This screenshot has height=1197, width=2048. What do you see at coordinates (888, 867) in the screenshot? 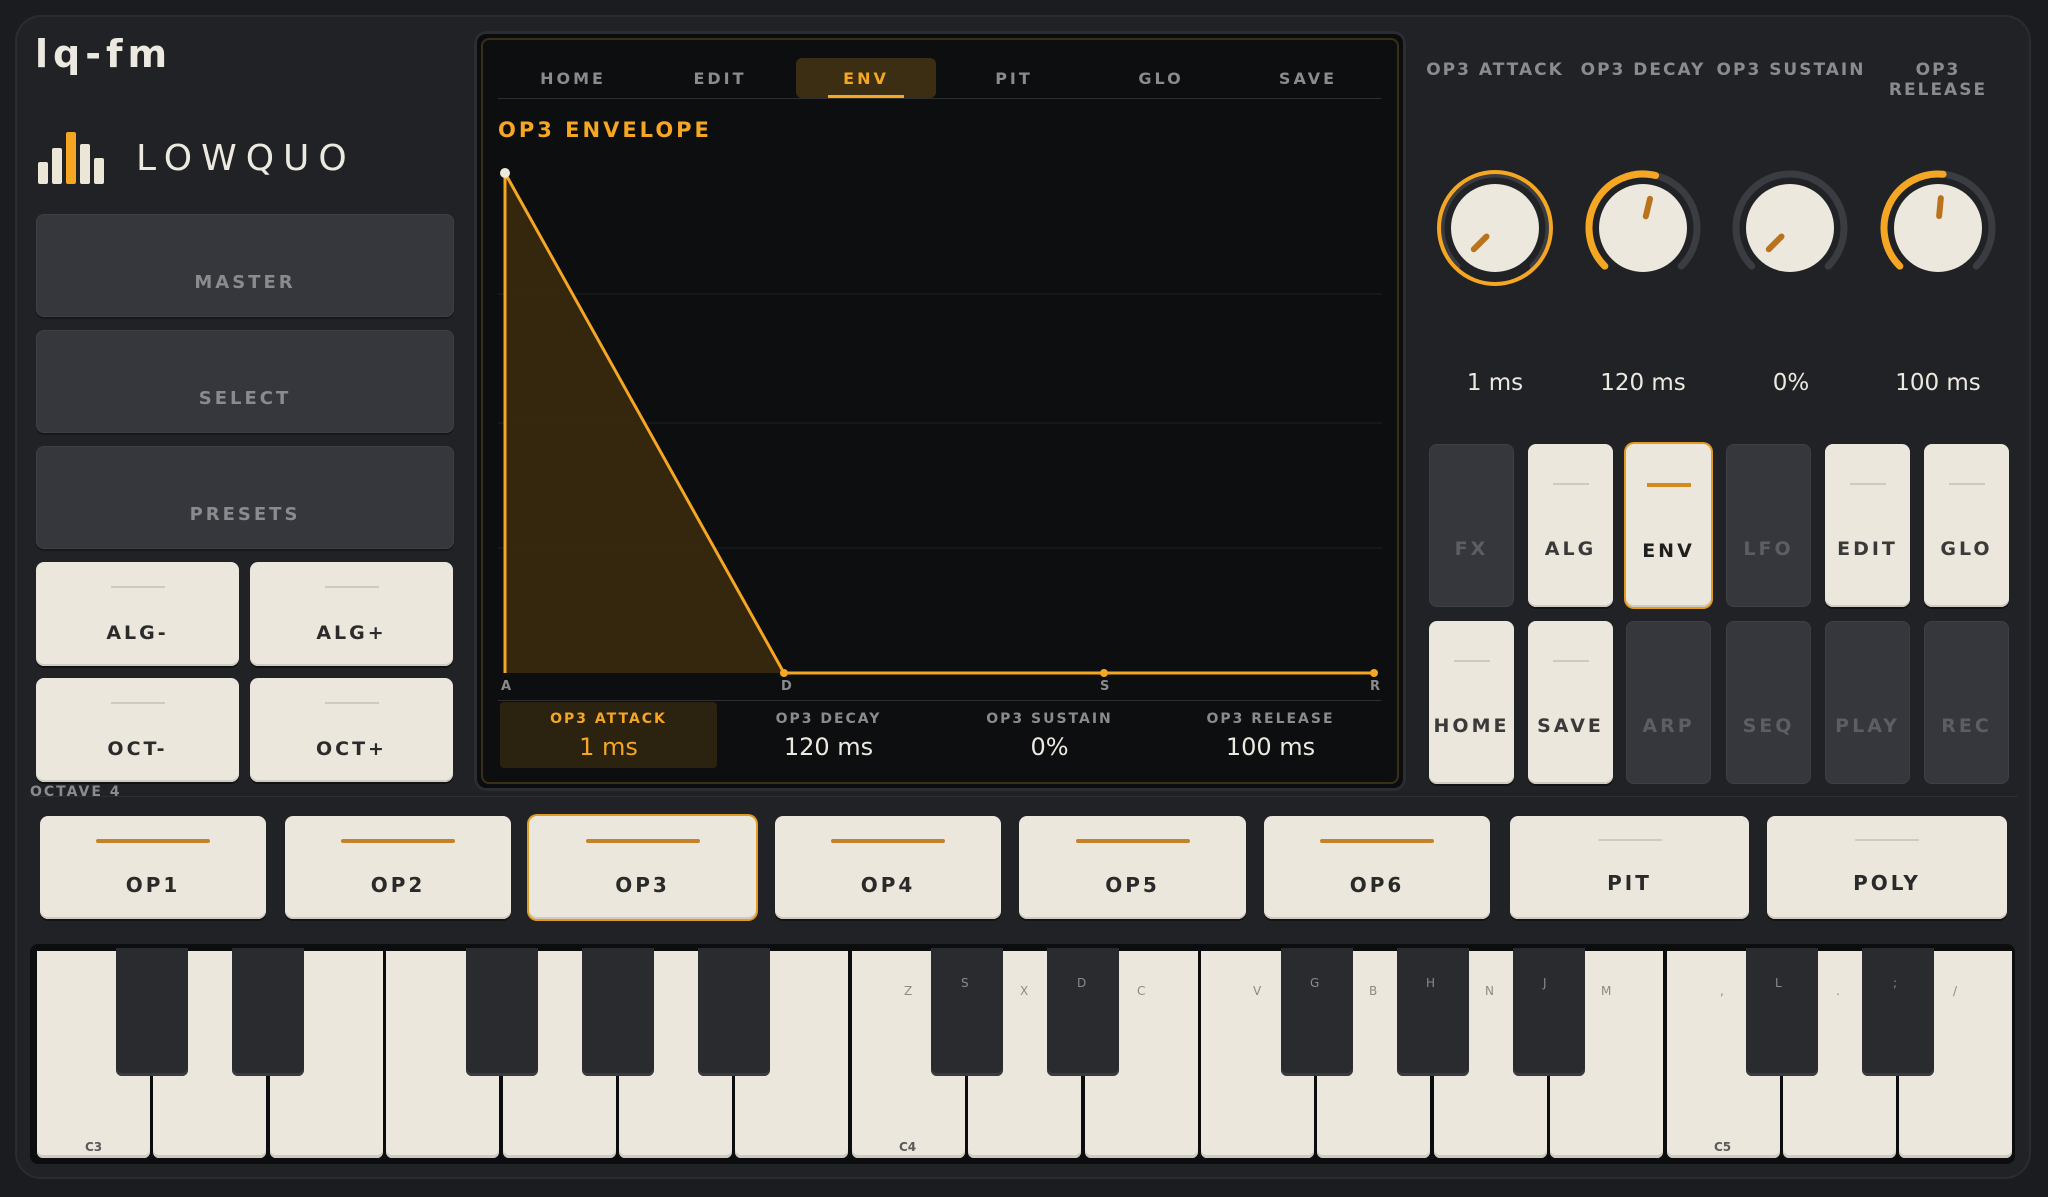
I see `op4-button: OP4` at bounding box center [888, 867].